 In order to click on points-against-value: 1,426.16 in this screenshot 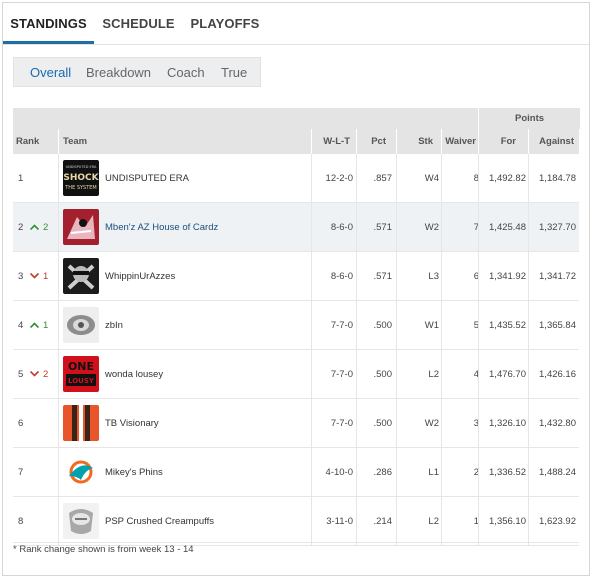, I will do `click(557, 374)`.